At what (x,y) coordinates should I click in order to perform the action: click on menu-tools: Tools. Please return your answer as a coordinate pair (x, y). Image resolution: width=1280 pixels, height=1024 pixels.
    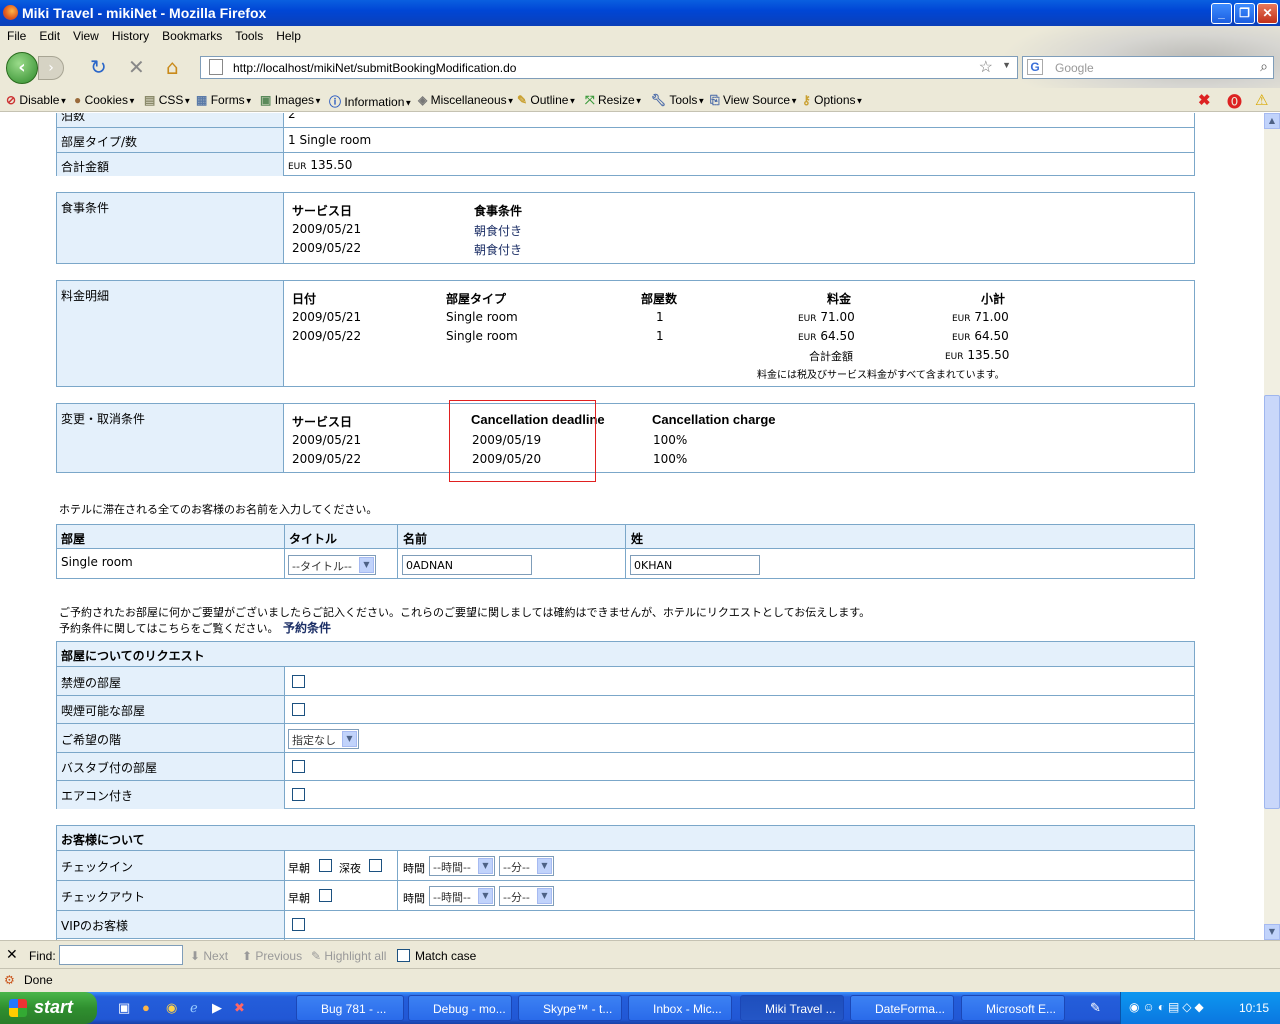
    Looking at the image, I should click on (248, 34).